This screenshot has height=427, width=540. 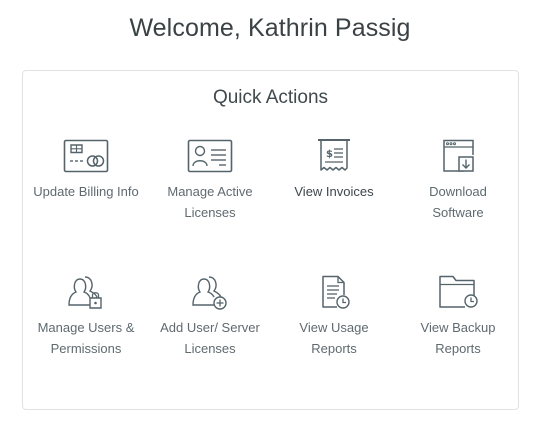 I want to click on manage-users-button: Manage Users & Permissions, so click(x=86, y=316).